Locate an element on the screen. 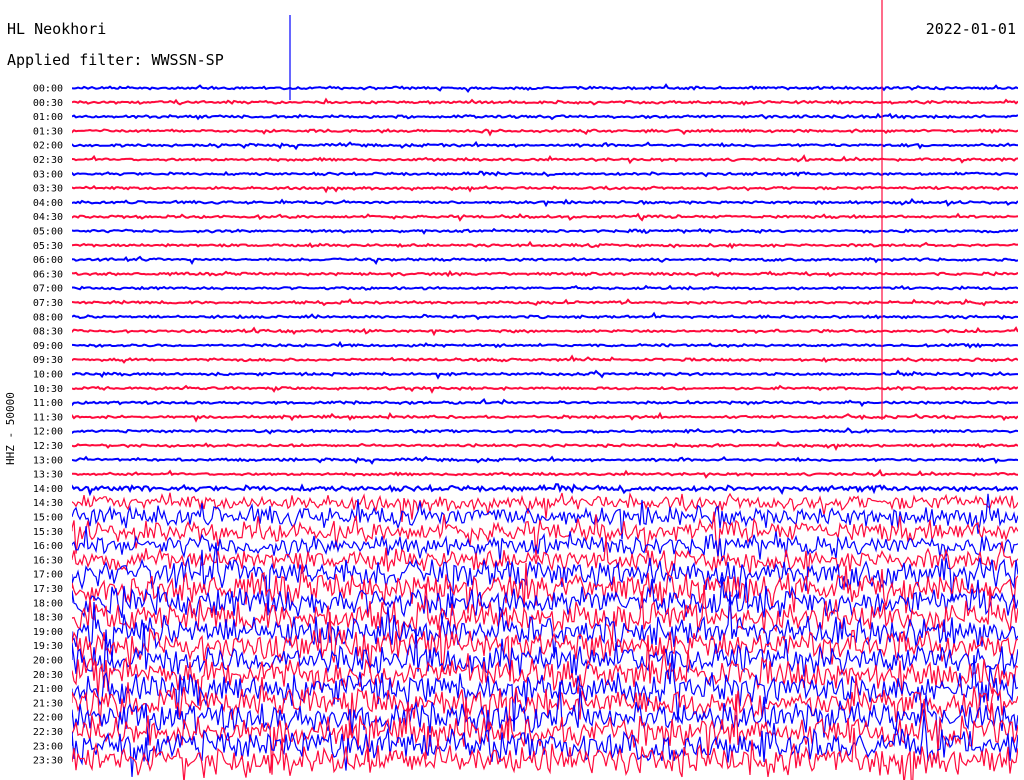 The width and height of the screenshot is (1024, 780). tick-label-2200: 22:00 is located at coordinates (48, 718).